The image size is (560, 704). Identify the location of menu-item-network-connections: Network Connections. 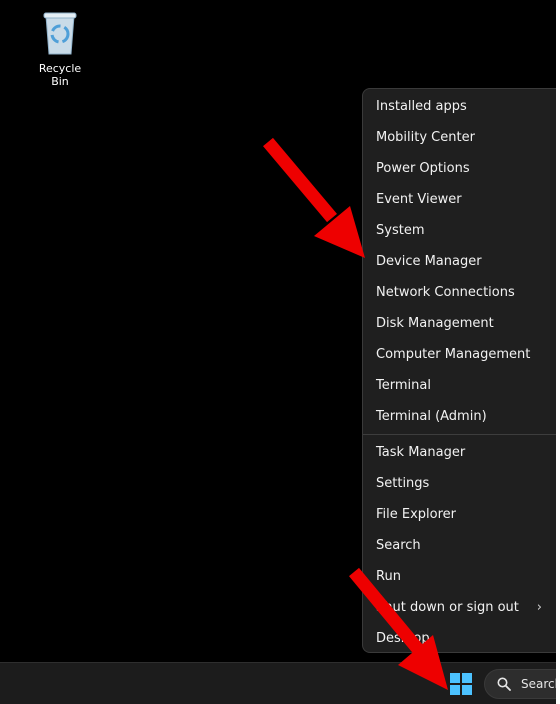
(459, 292).